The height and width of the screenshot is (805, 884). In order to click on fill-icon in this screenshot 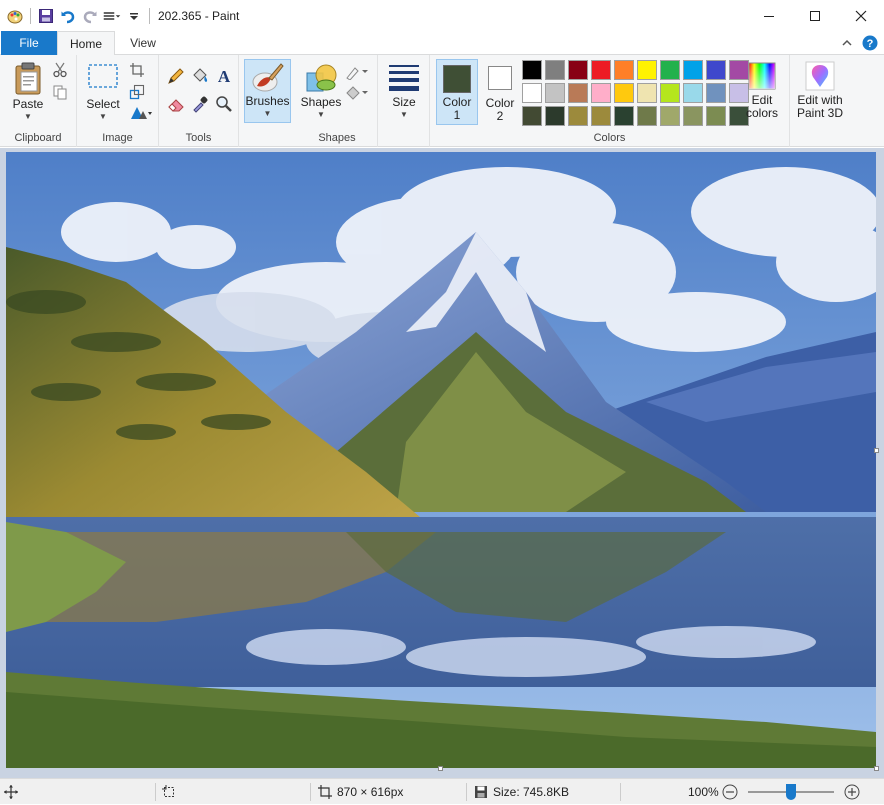, I will do `click(357, 93)`.